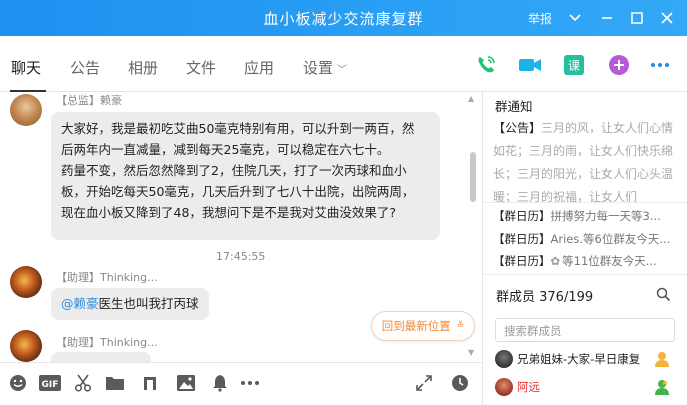 The height and width of the screenshot is (405, 687). What do you see at coordinates (342, 70) in the screenshot?
I see `chevron-down-icon: ﹀` at bounding box center [342, 70].